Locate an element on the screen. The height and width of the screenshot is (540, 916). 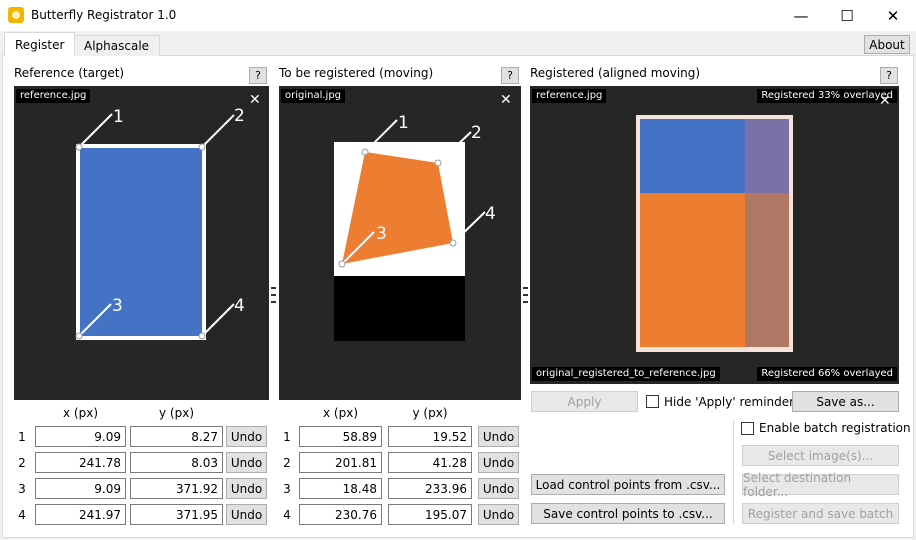
registered-bottom-overlay-label: Registered 66% overlayed is located at coordinates (827, 374).